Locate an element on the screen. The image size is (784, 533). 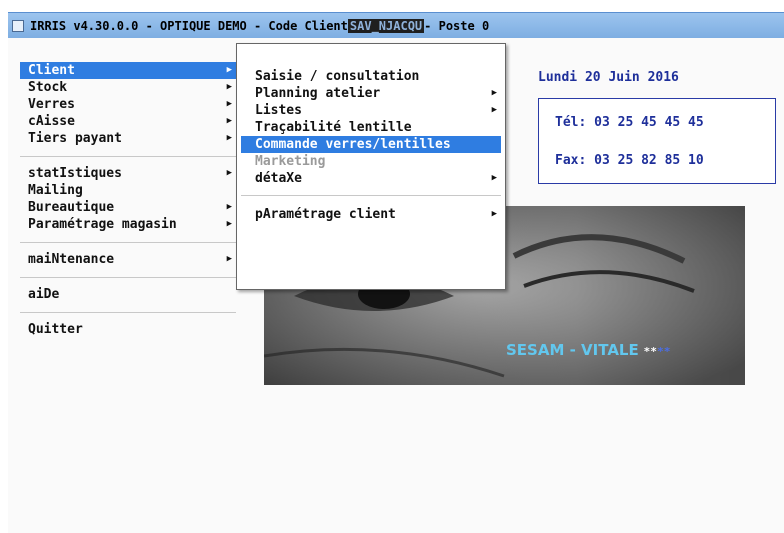
menu-item-tiers-payant: Tiers payant ▶ is located at coordinates (128, 138).